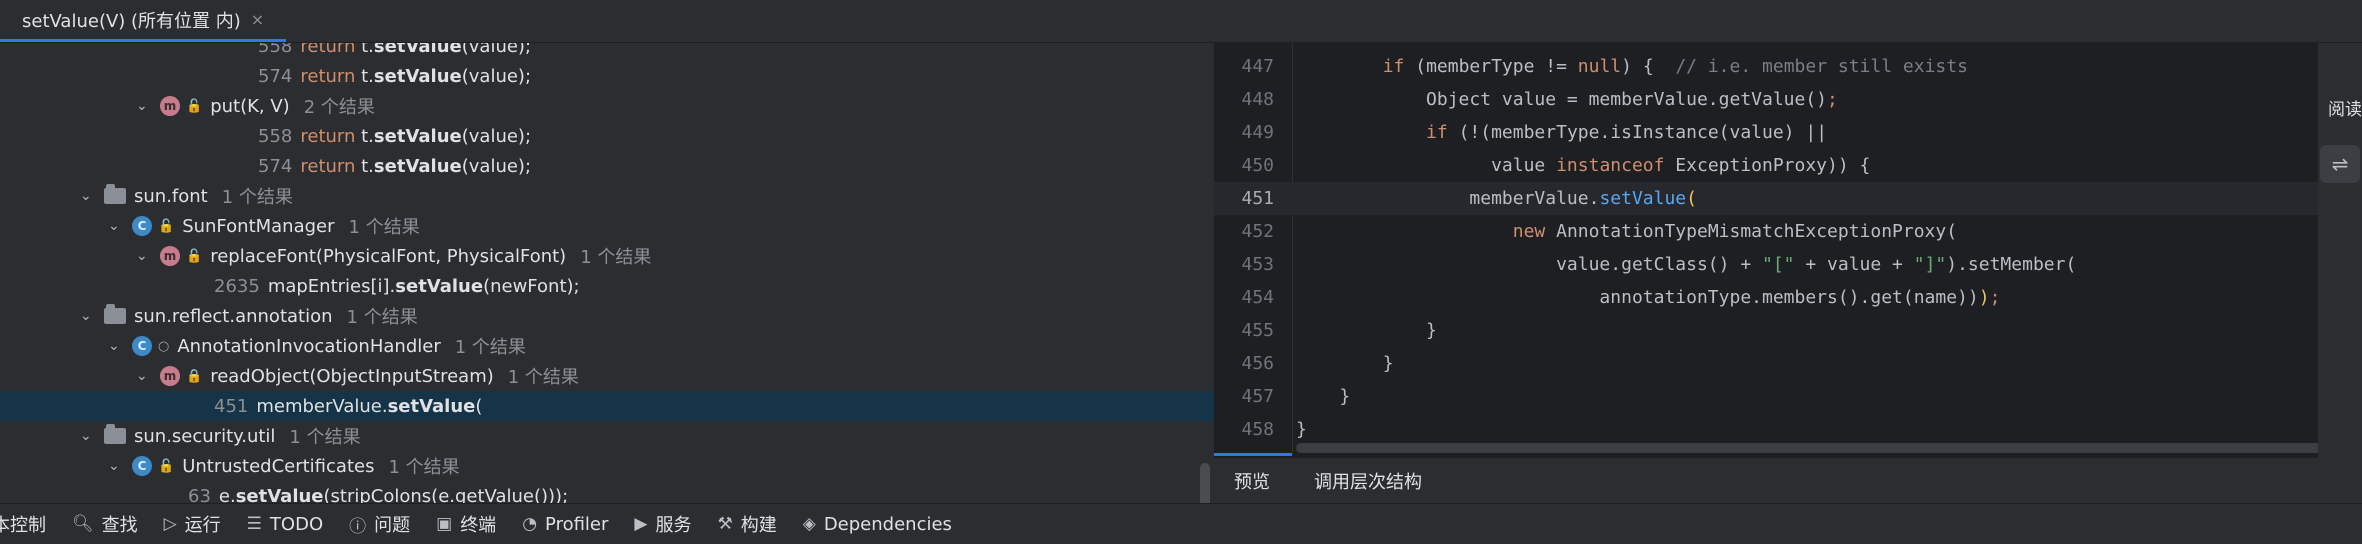 This screenshot has height=544, width=2362. I want to click on tab-title: setValue(V) (所有位置 内), so click(131, 21).